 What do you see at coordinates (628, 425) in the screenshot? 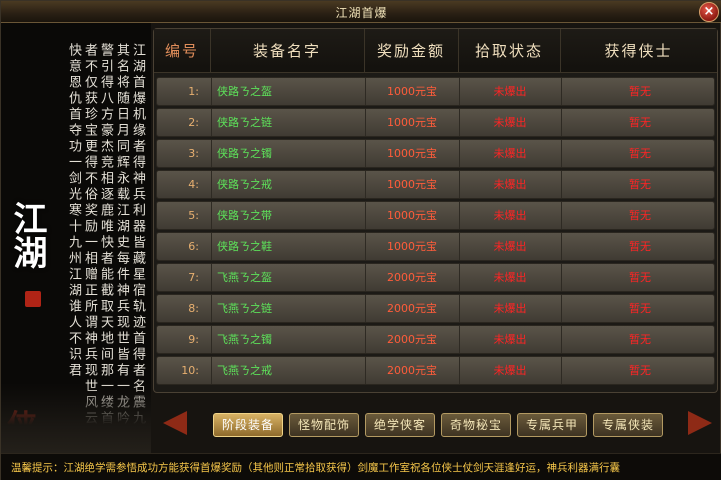
I see `tab-6: 专属侠装` at bounding box center [628, 425].